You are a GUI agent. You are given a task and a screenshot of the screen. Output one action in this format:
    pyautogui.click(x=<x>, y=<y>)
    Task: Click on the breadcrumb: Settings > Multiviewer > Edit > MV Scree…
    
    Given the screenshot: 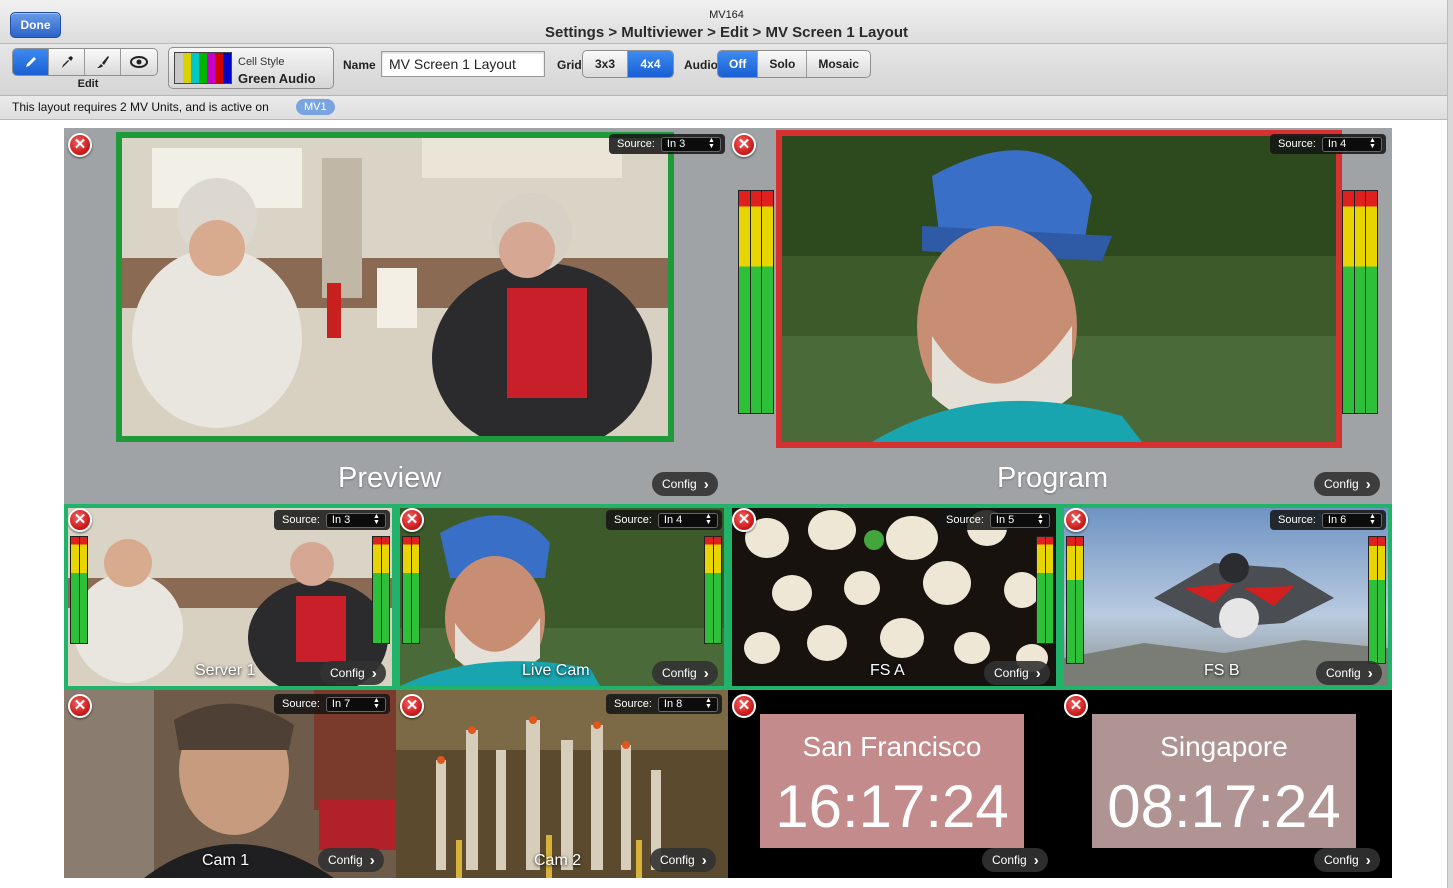 What is the action you would take?
    pyautogui.click(x=726, y=32)
    